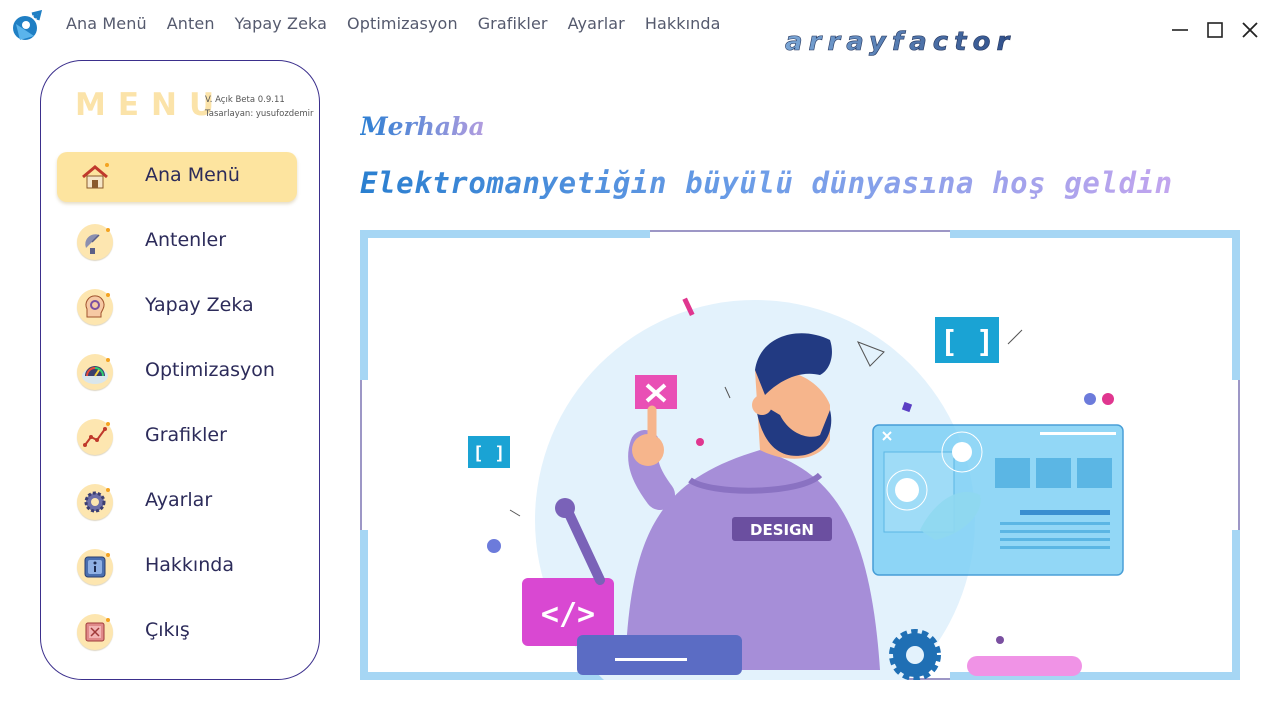  I want to click on sidebar-item-ana-menu: Ana Menü, so click(177, 177).